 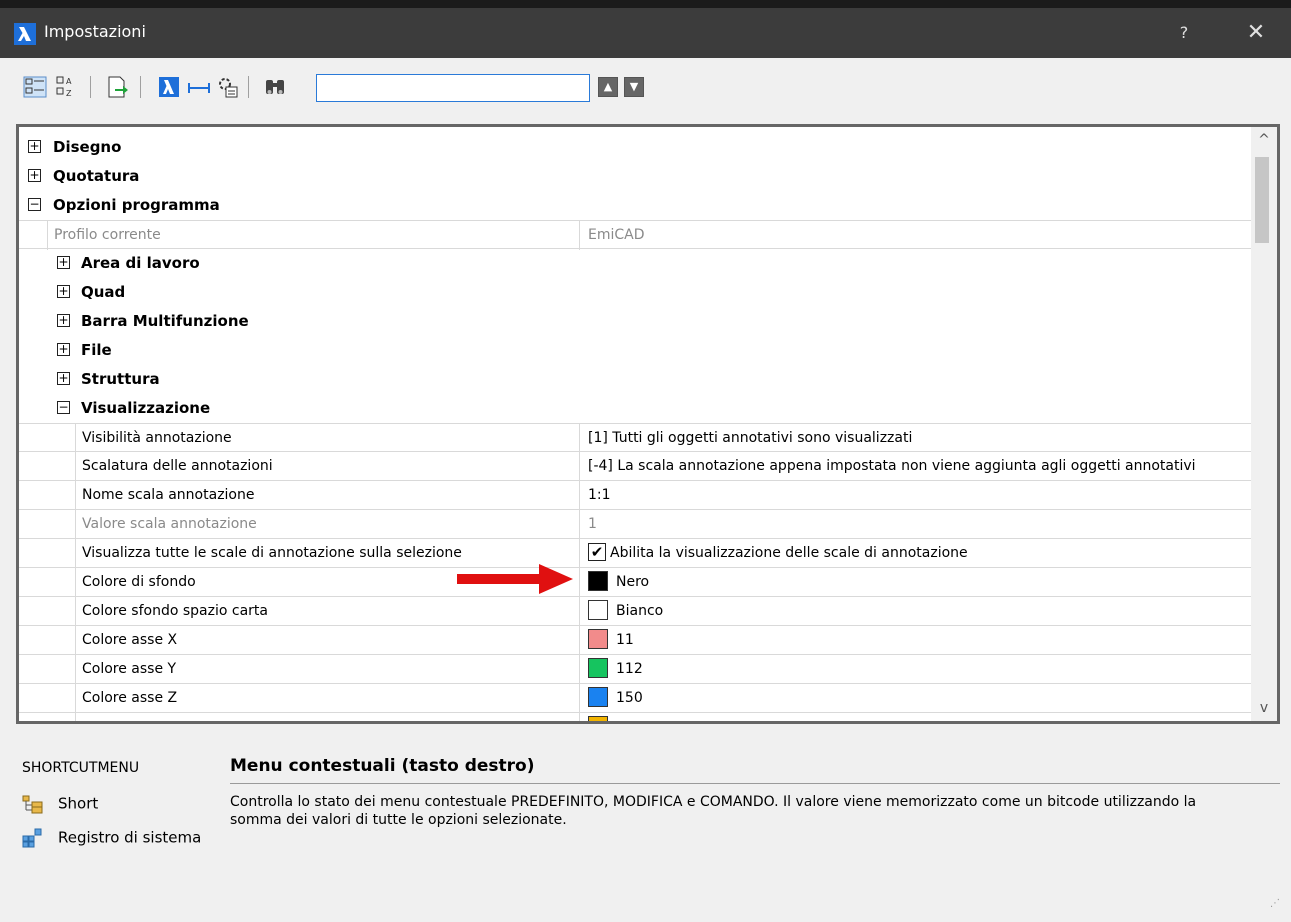 What do you see at coordinates (597, 551) in the screenshot?
I see `checkbox-checked-icon: ✔` at bounding box center [597, 551].